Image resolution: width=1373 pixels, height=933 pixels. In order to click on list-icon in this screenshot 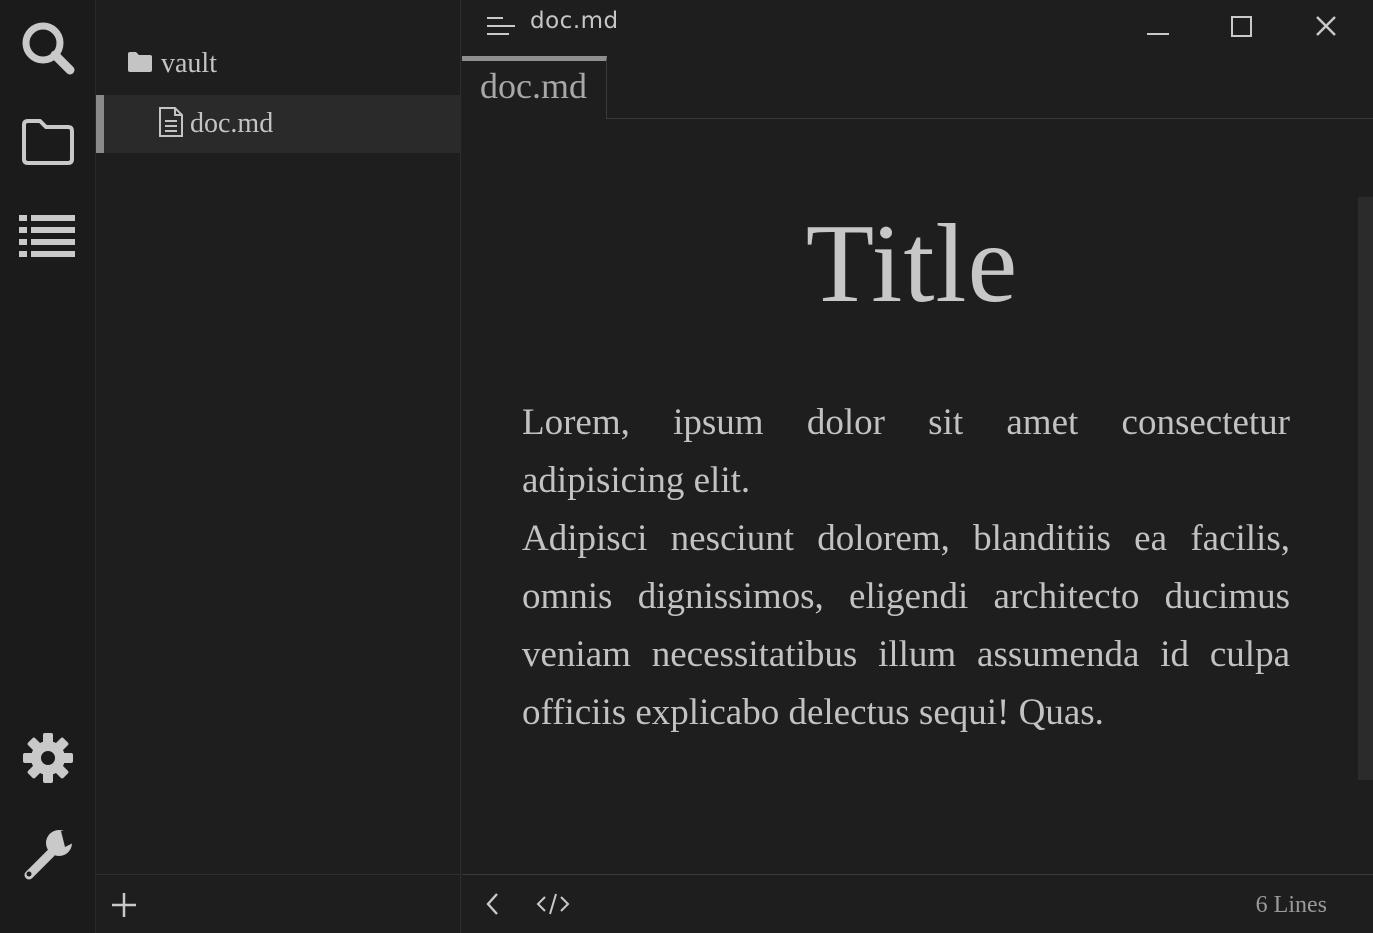, I will do `click(48, 237)`.